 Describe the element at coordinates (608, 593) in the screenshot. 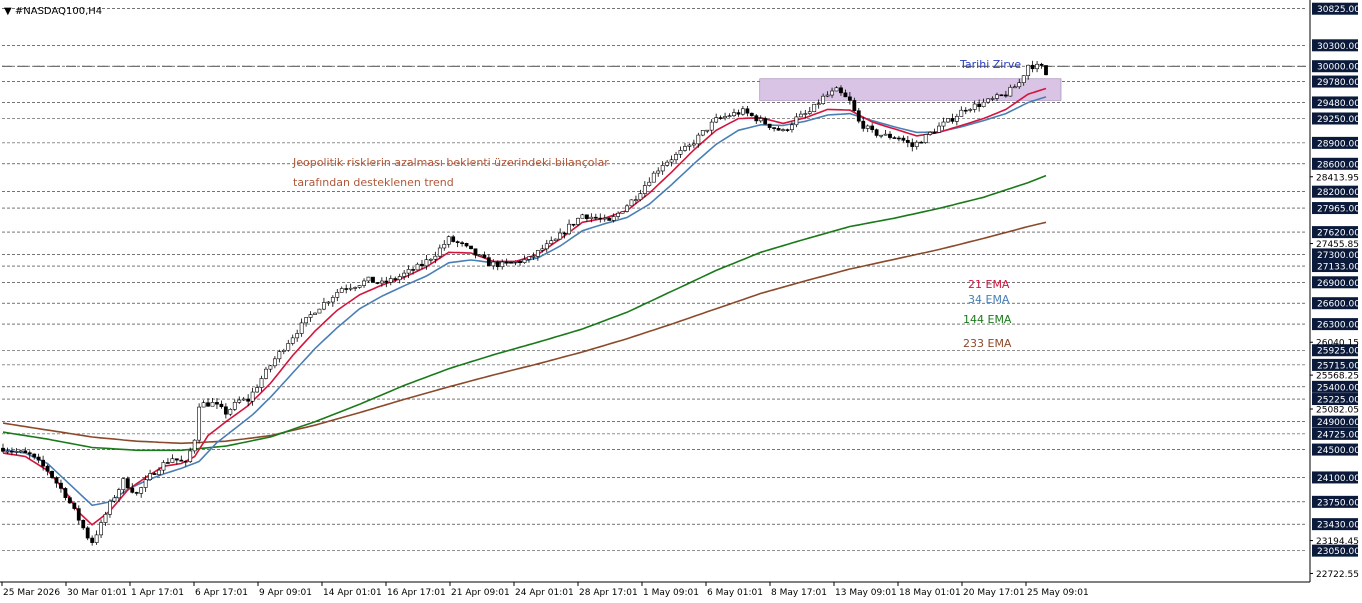

I see `time-tick-label: 28 Apr 17:01` at that location.